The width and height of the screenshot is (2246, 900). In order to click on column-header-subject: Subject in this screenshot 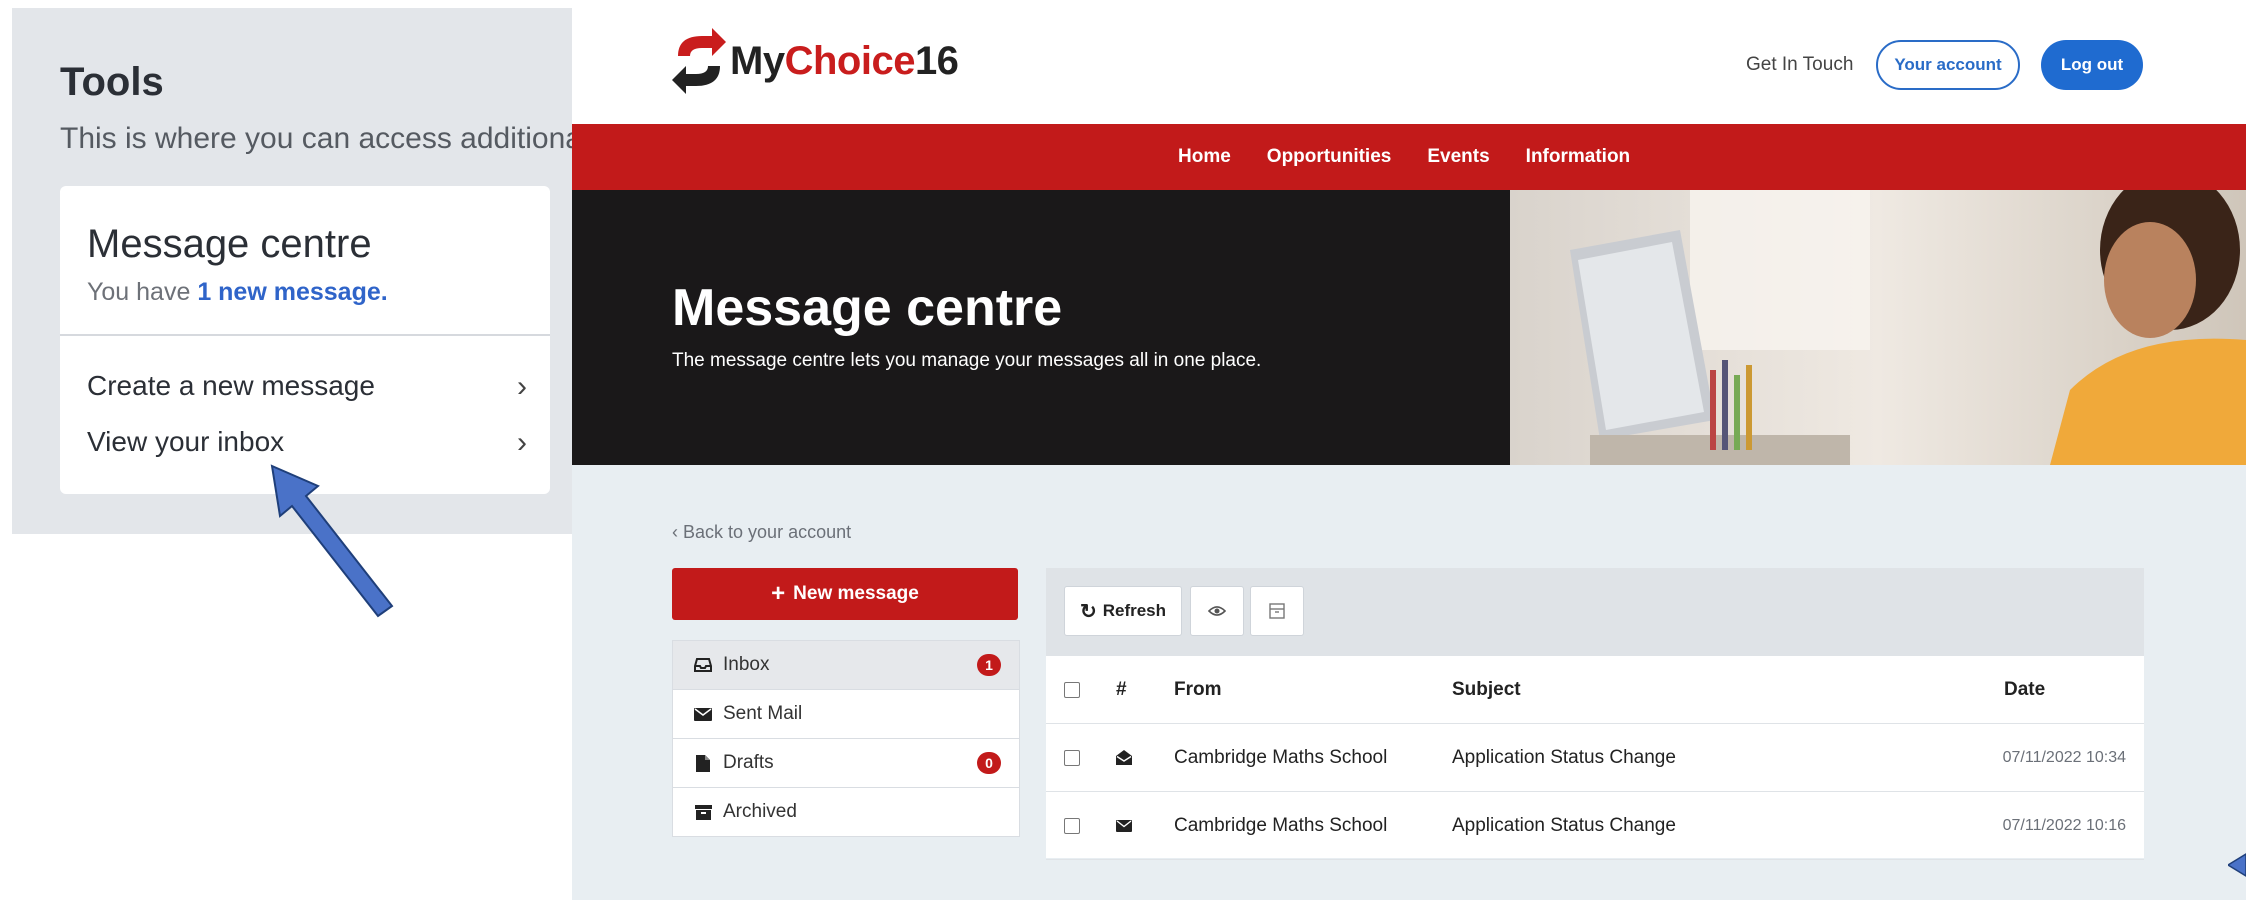, I will do `click(1486, 689)`.